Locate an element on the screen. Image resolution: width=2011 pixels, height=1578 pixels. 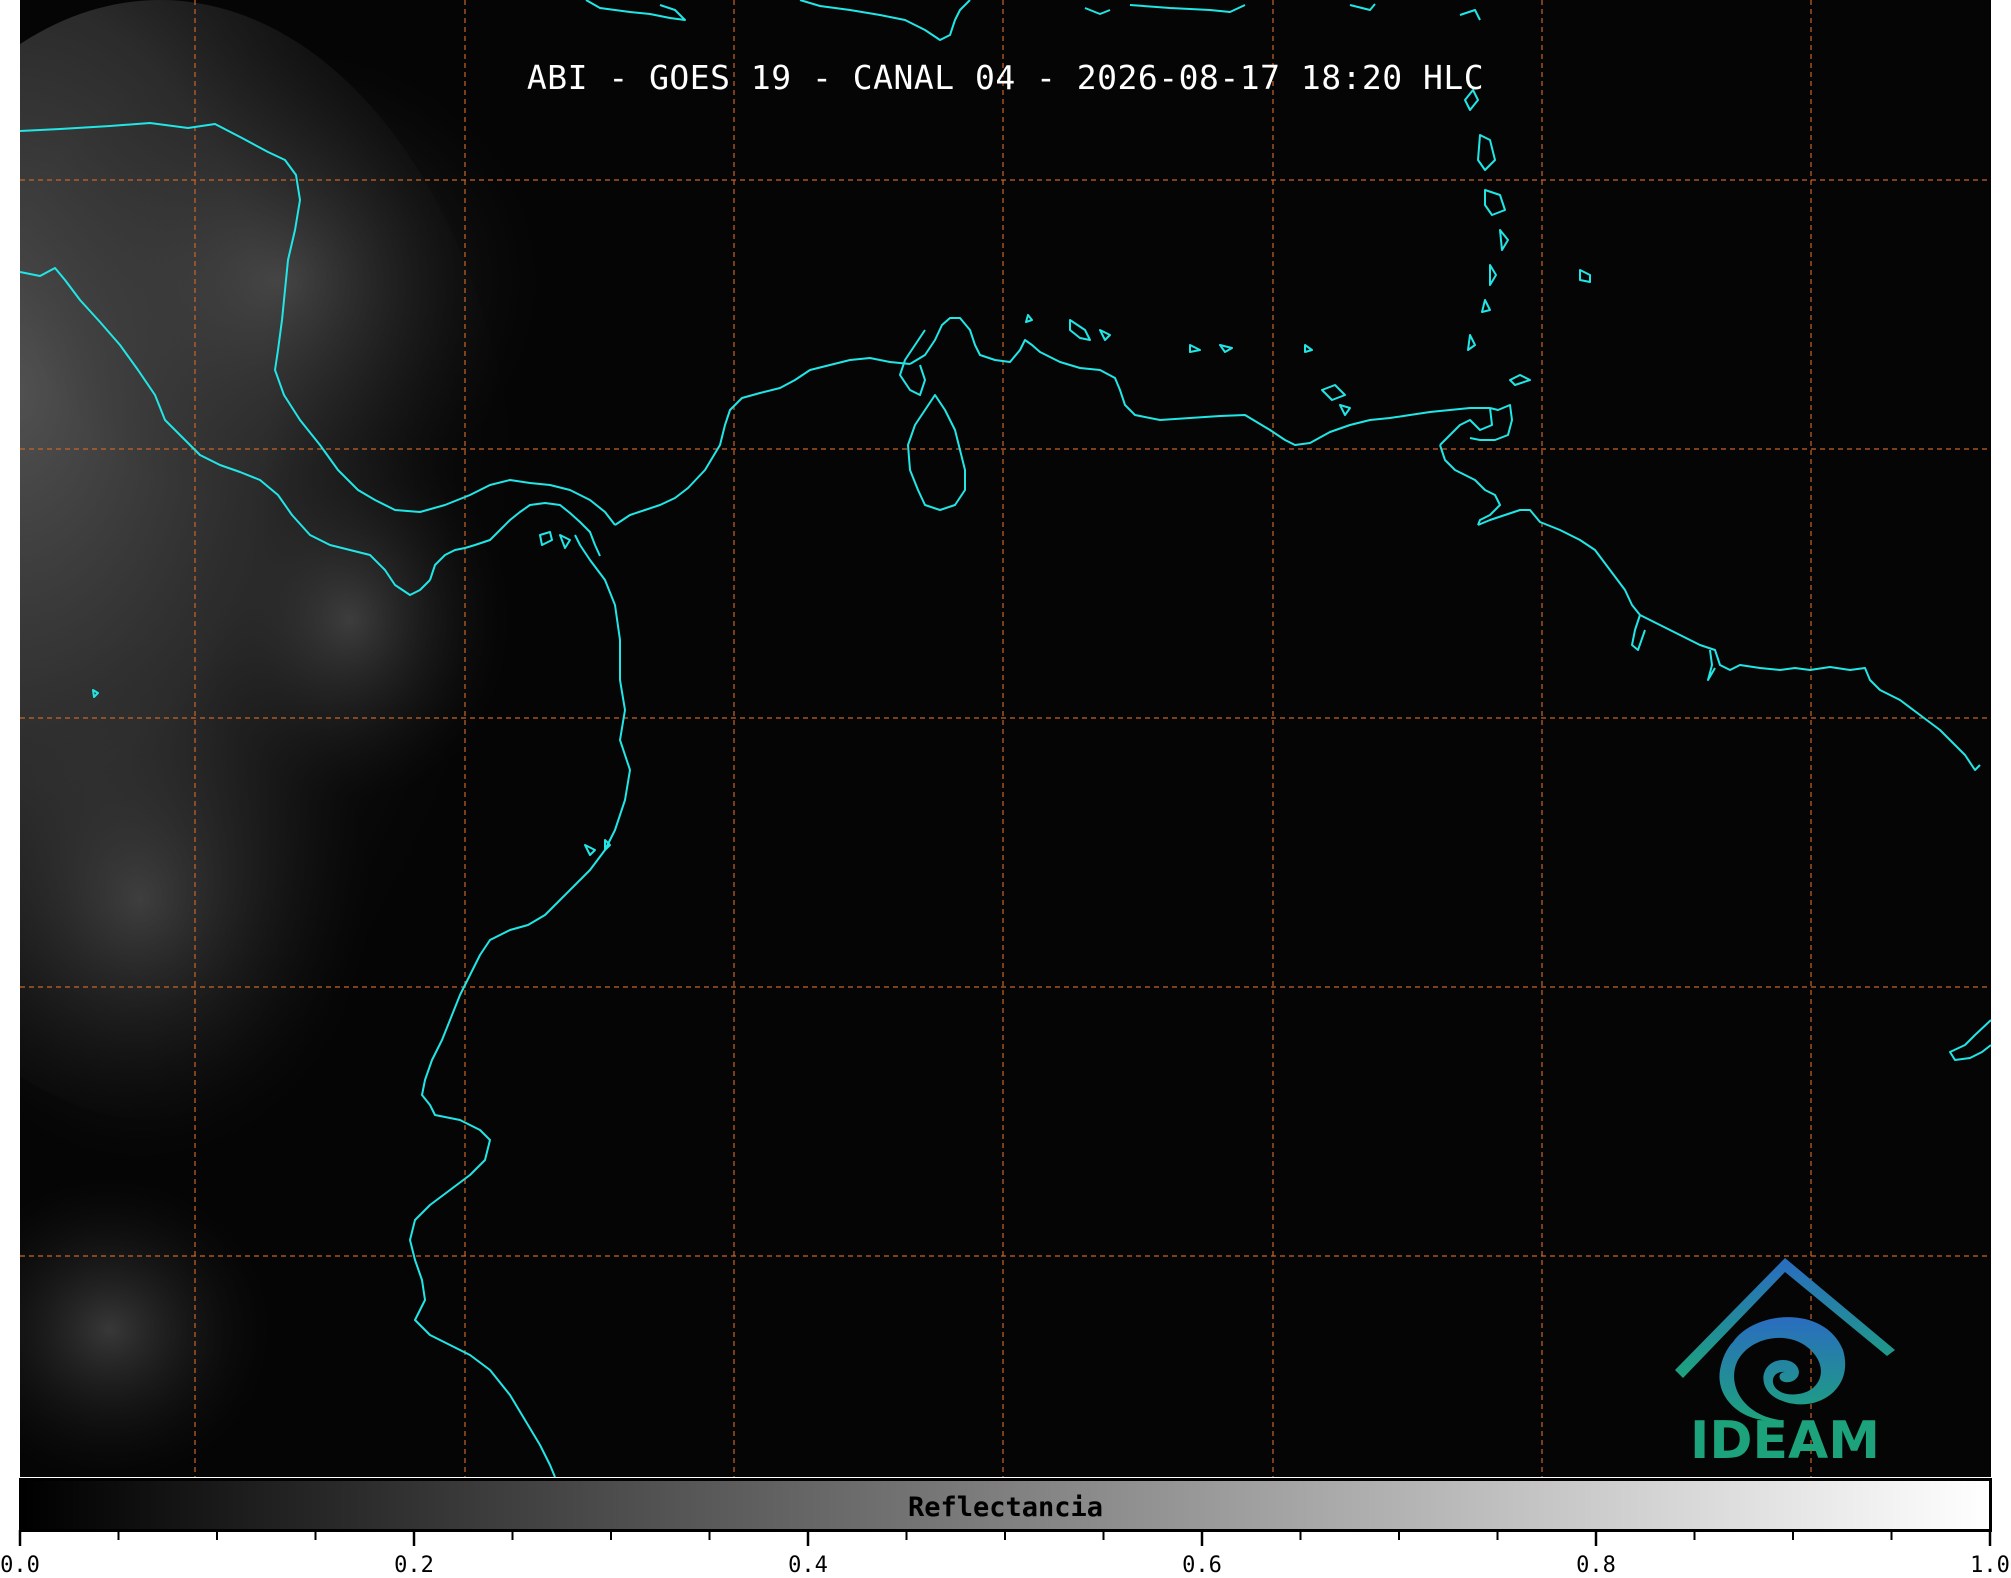
colorbar-tick-label: 1.0 is located at coordinates (1990, 1565).